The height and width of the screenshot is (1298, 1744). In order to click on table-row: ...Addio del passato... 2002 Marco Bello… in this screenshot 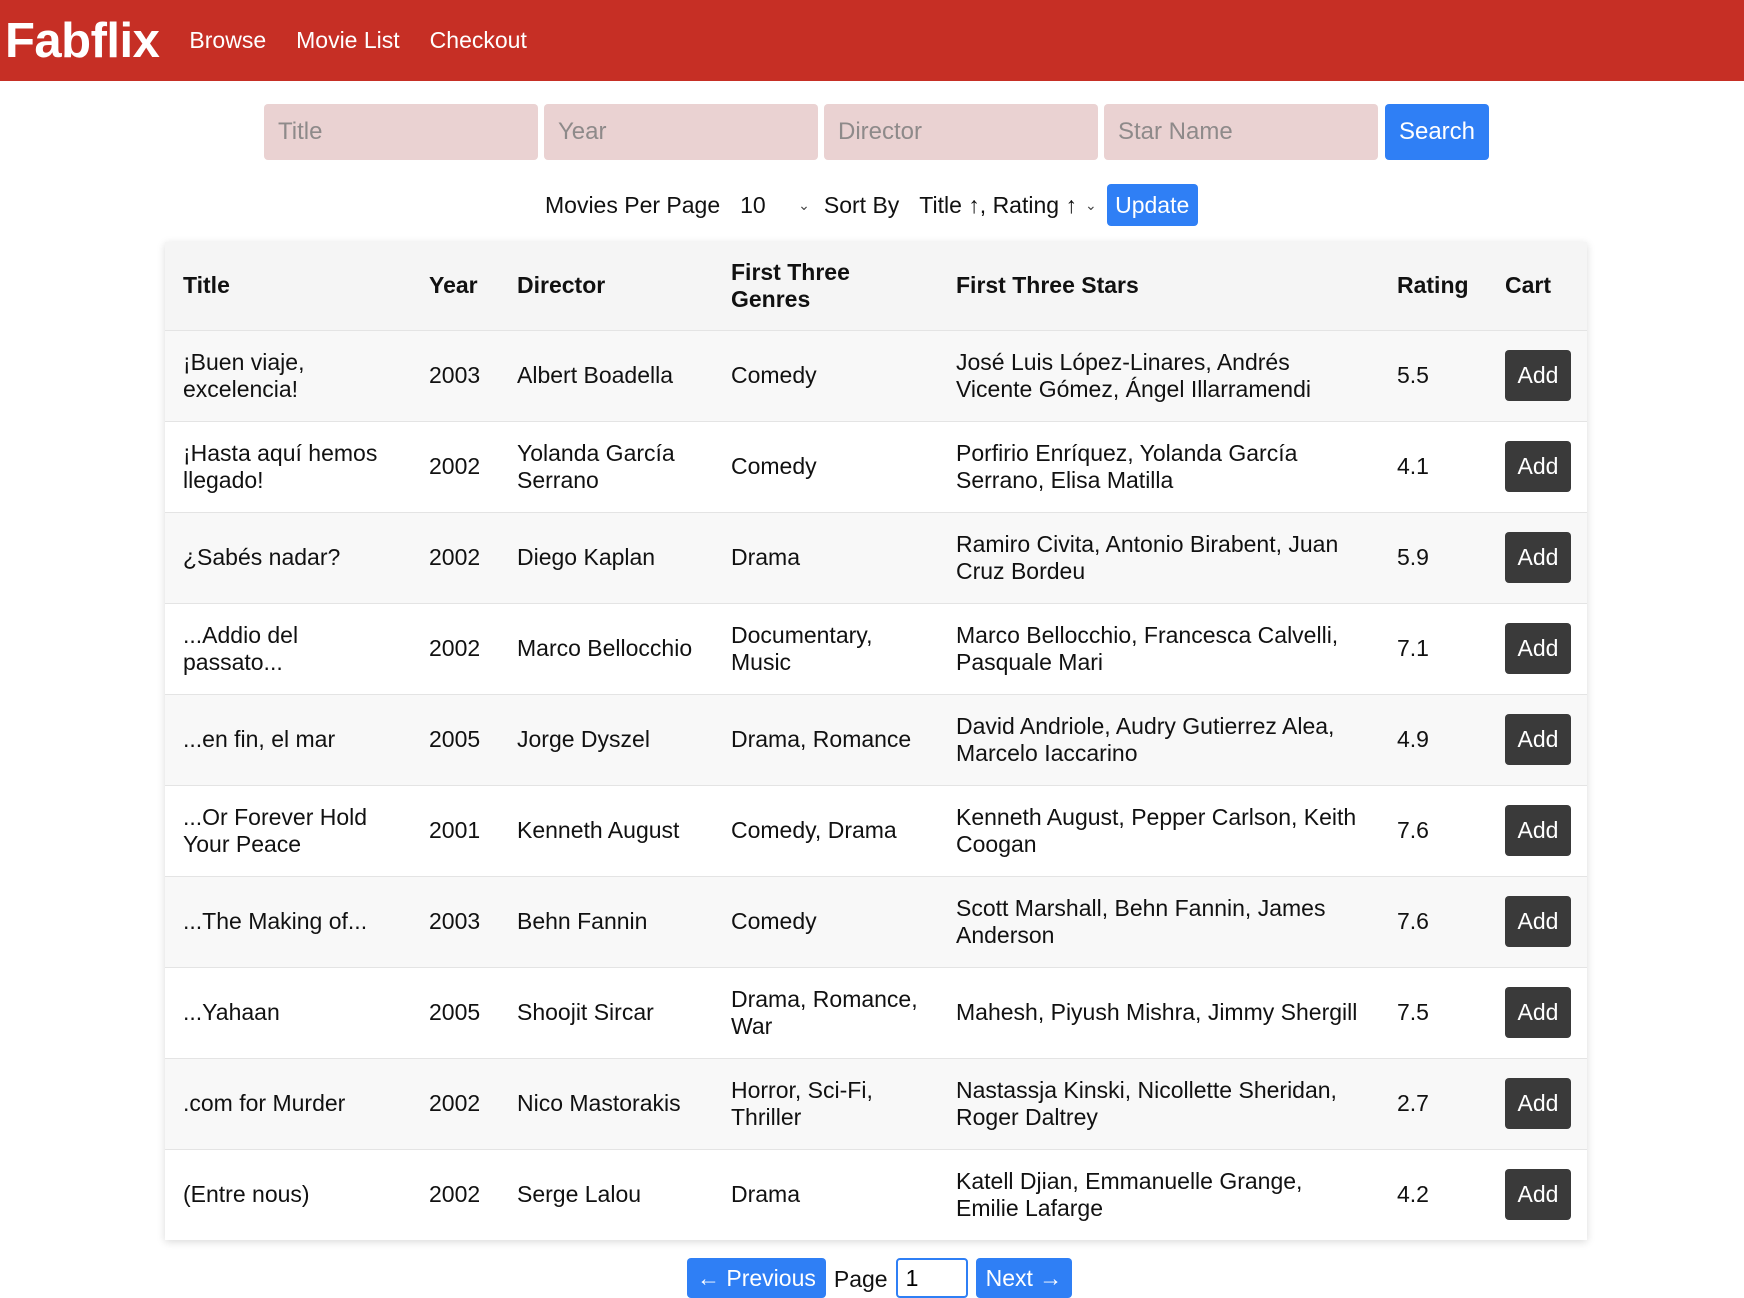, I will do `click(876, 648)`.